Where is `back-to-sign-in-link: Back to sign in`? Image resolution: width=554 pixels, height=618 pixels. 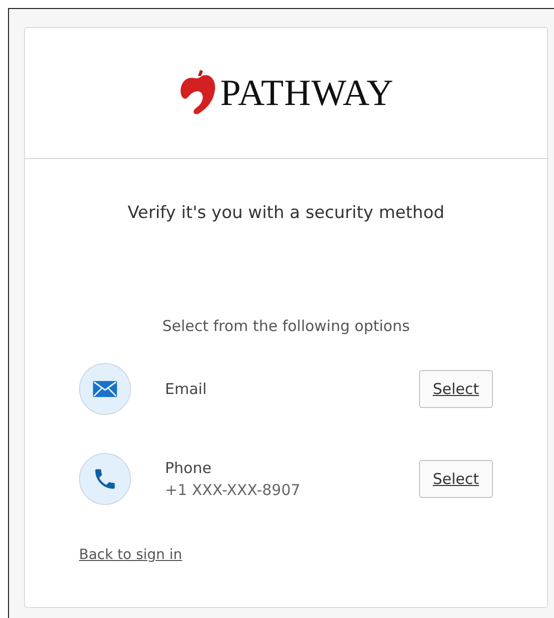
back-to-sign-in-link: Back to sign in is located at coordinates (130, 555).